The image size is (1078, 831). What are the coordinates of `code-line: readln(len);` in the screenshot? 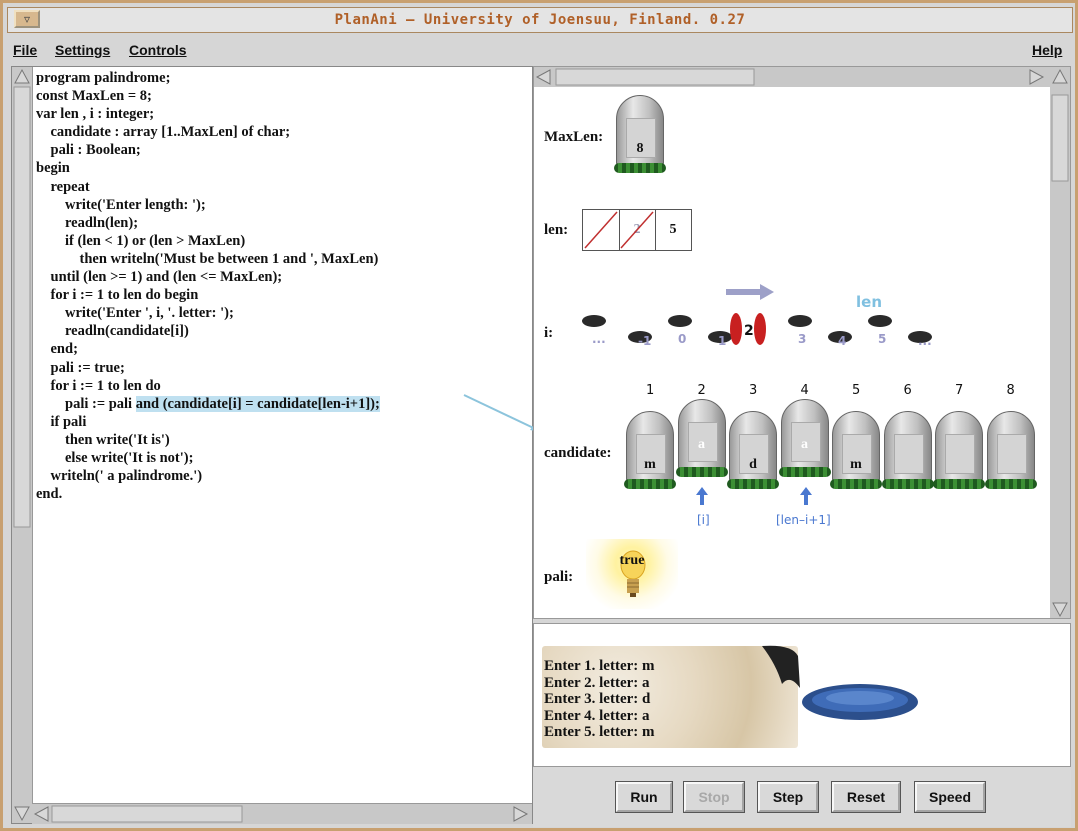 It's located at (208, 223).